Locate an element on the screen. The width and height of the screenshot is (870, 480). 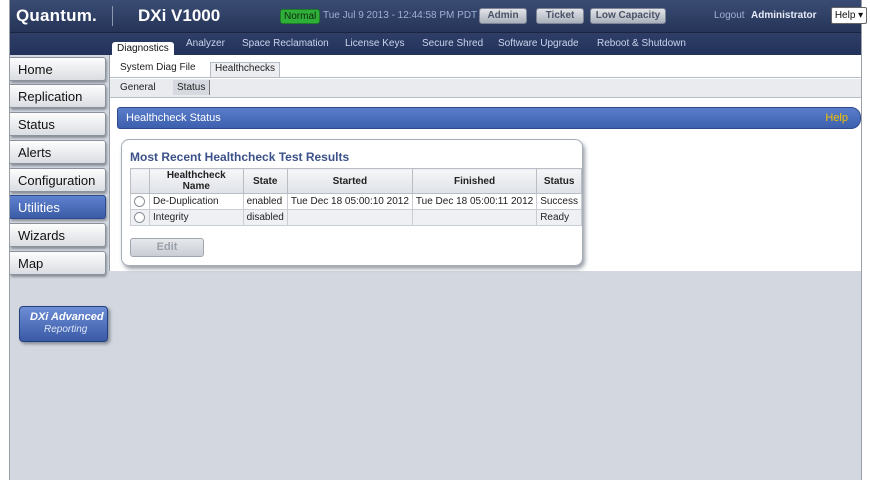
nav-replication-label: Replication is located at coordinates (50, 96).